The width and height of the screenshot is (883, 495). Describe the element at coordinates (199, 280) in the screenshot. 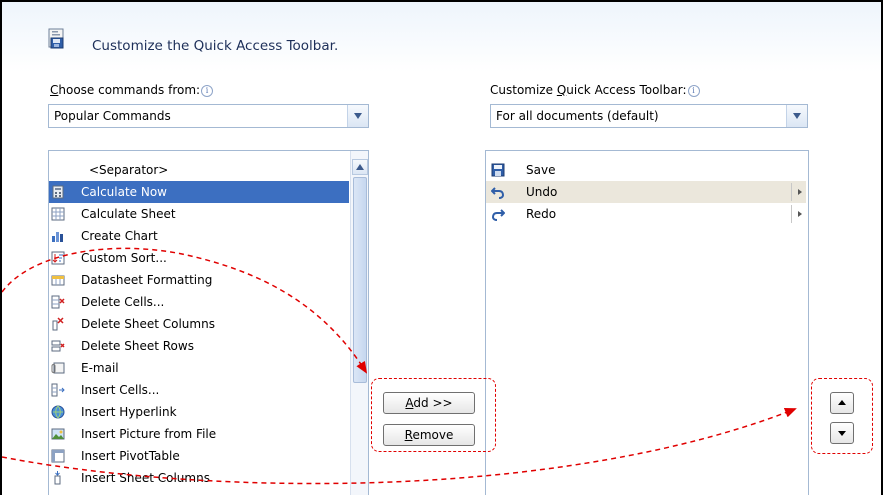

I see `list-item: Datasheet Formatting` at that location.